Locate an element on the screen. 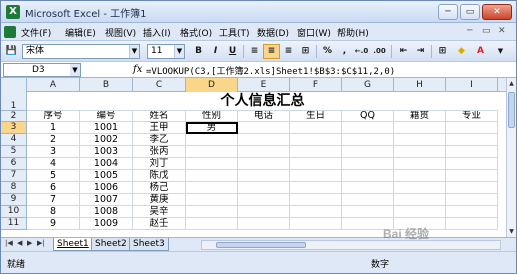 This screenshot has width=517, height=274. table-cell: 1007 is located at coordinates (106, 200).